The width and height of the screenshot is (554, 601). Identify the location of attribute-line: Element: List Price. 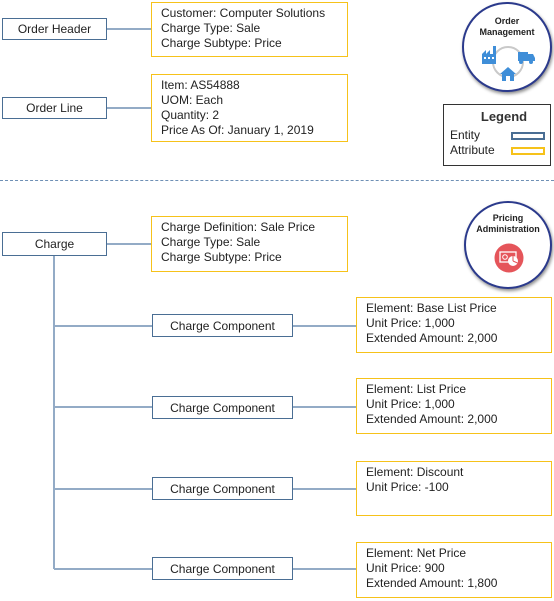
(416, 389).